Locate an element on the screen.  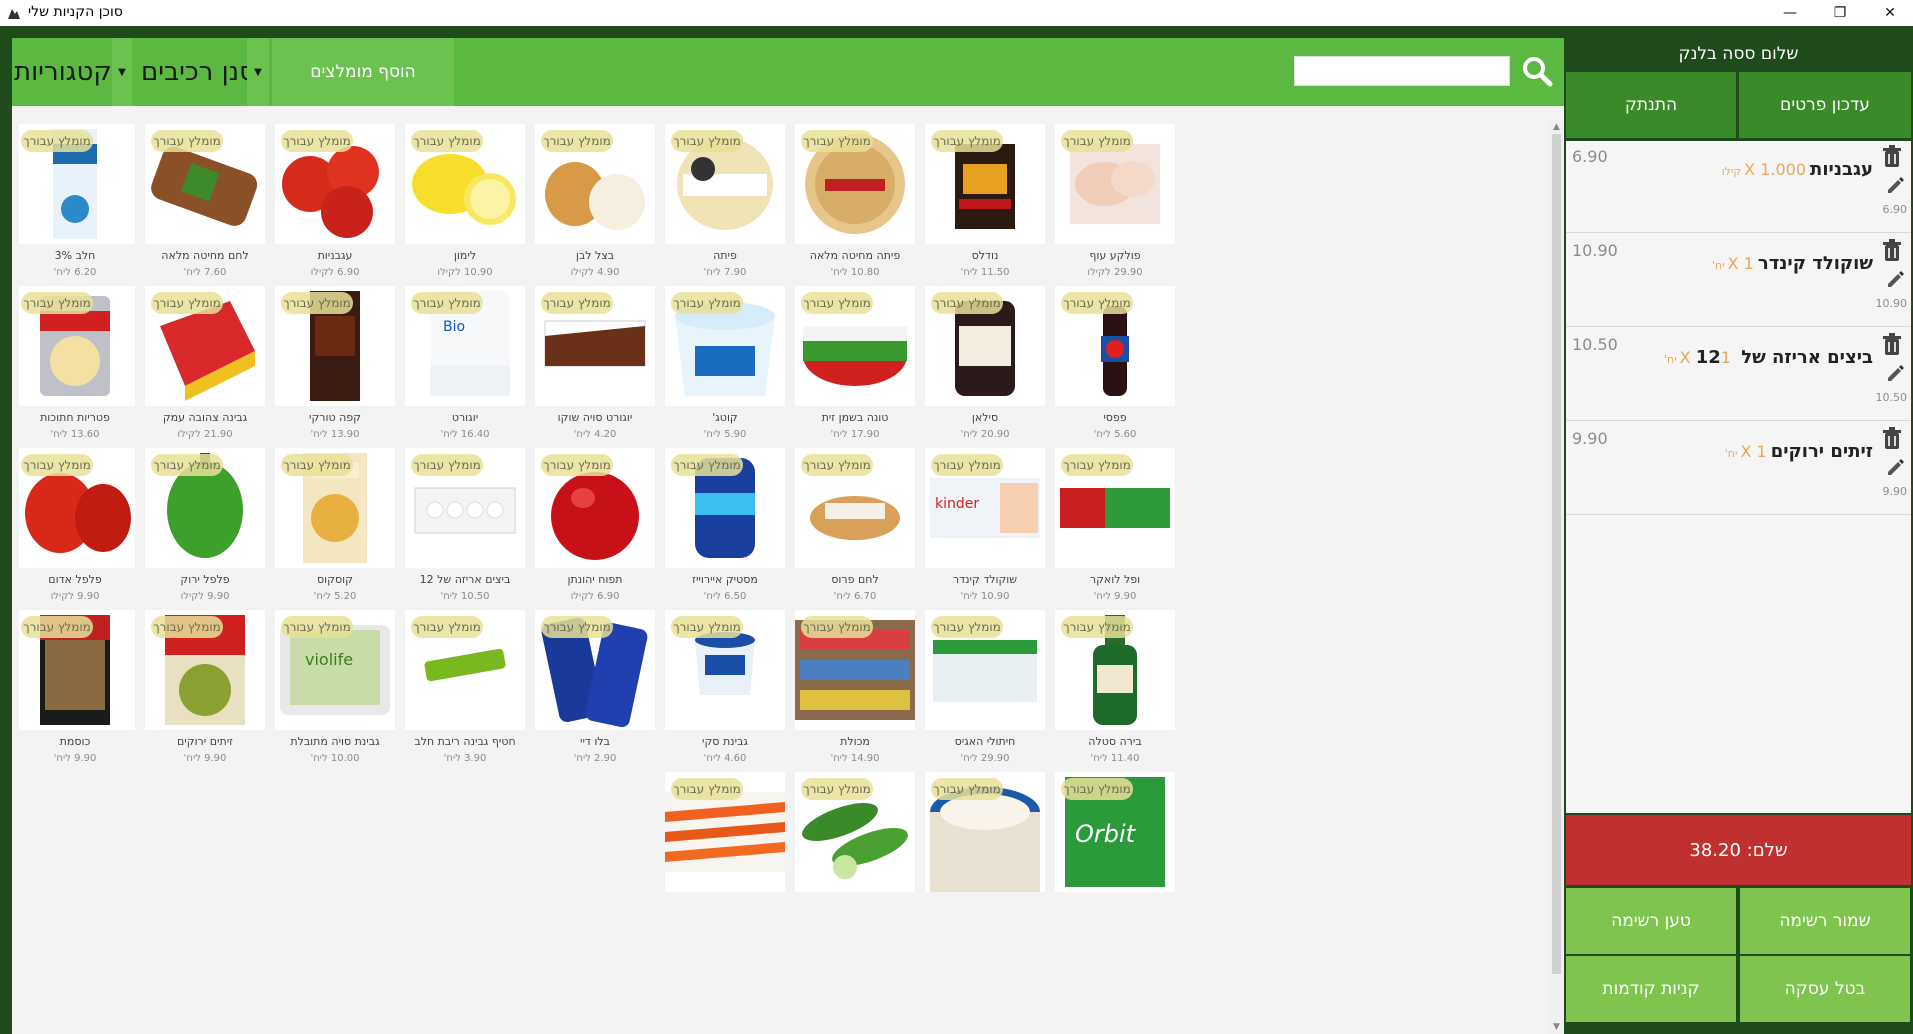
product-card: מומלץ עבורך פלפל ירוק 9.90 לקילו is located at coordinates (205, 527).